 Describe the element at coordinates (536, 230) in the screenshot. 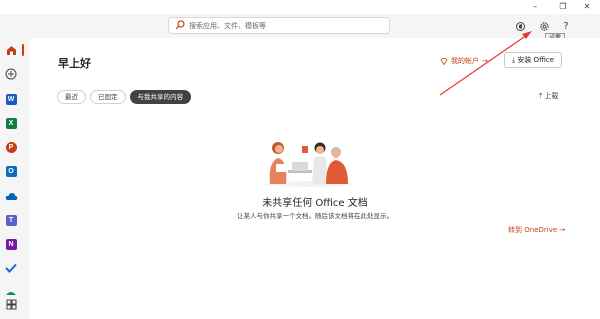

I see `go-to-onedrive-link: 转到 OneDrive →` at that location.